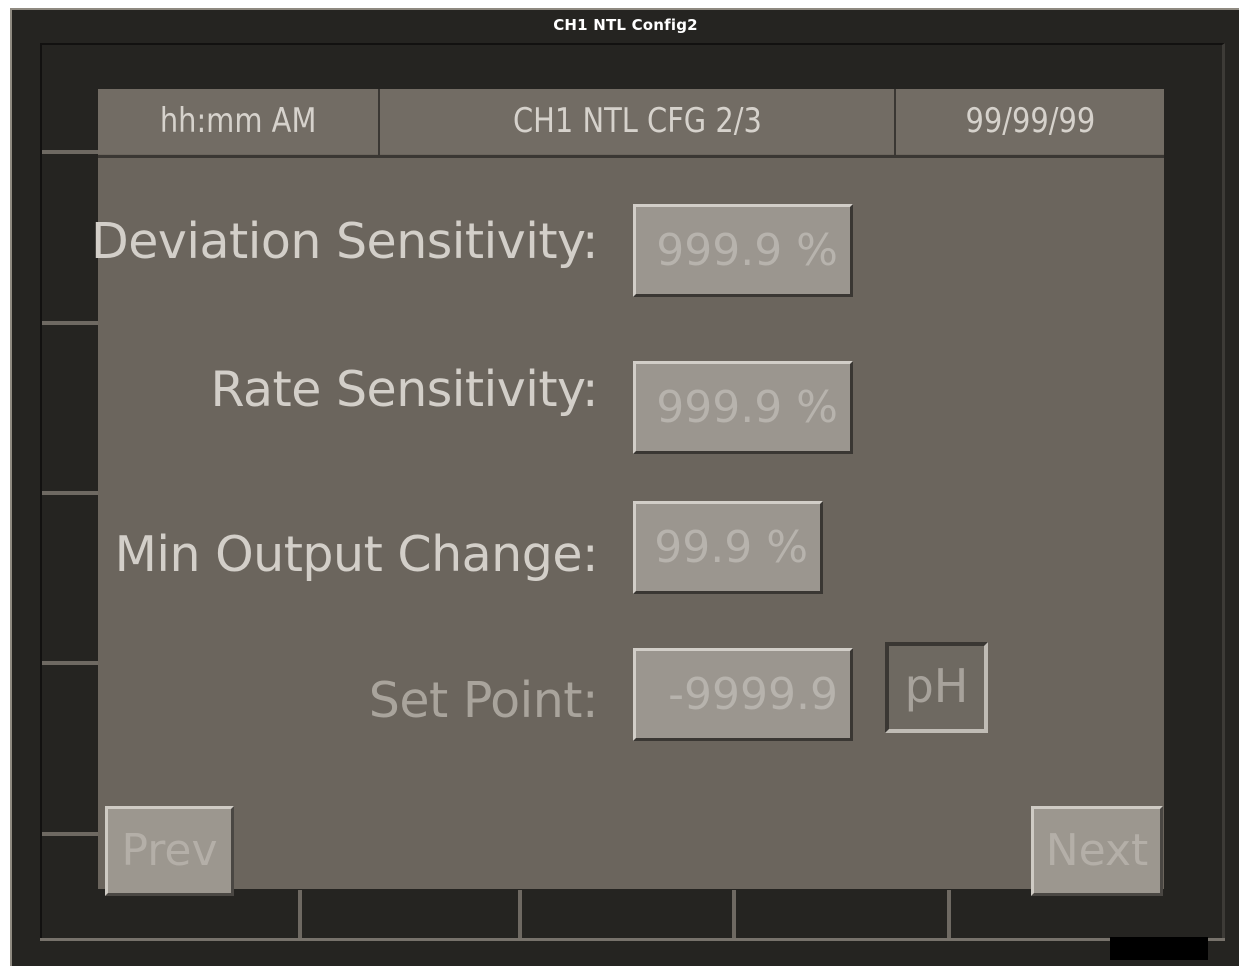  What do you see at coordinates (483, 700) in the screenshot?
I see `set-point-label: Set Point:` at bounding box center [483, 700].